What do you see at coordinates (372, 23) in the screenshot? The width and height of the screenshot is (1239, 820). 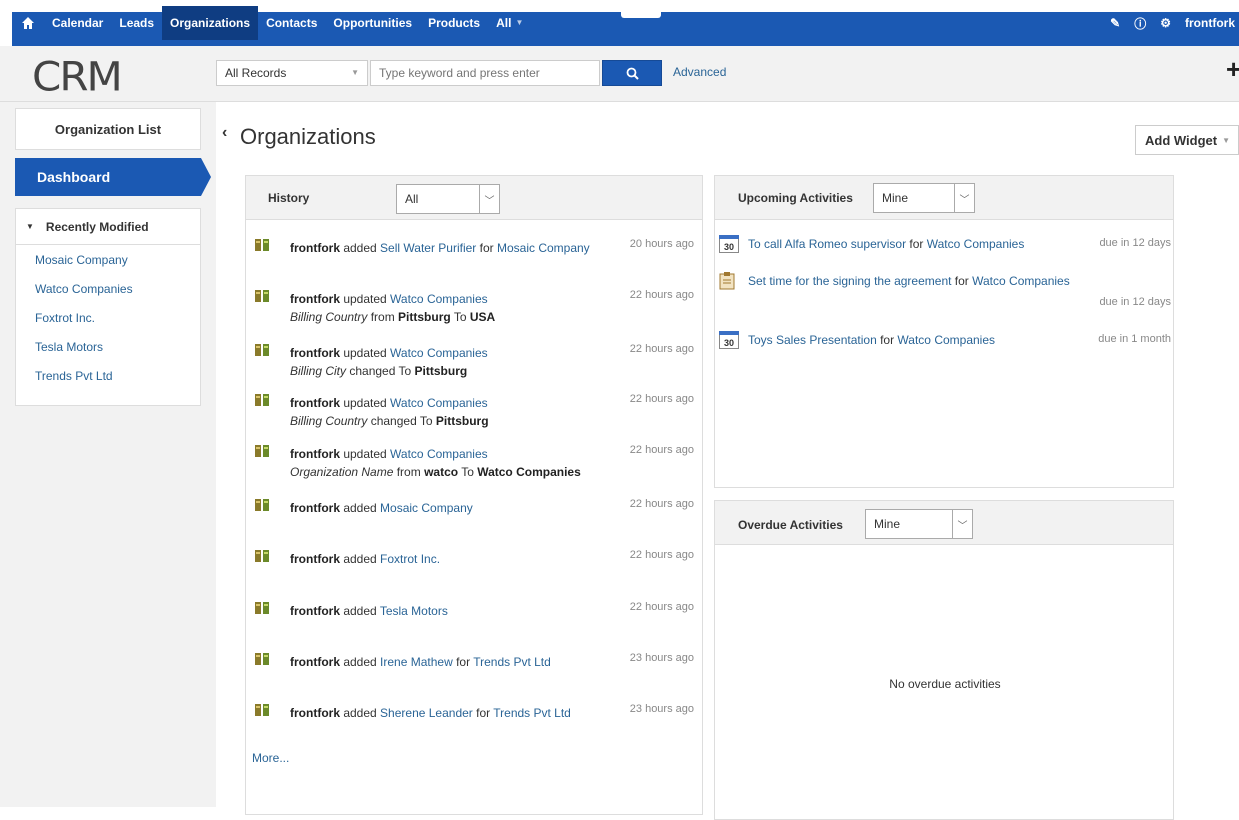 I see `nav-opportunities: Opportunities` at bounding box center [372, 23].